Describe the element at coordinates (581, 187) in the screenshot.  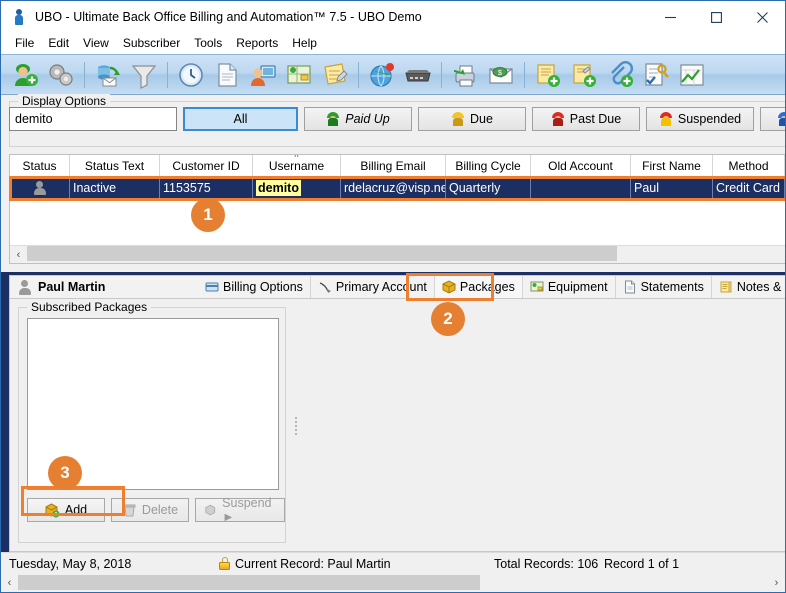
I see `grid-cell-old-account` at that location.